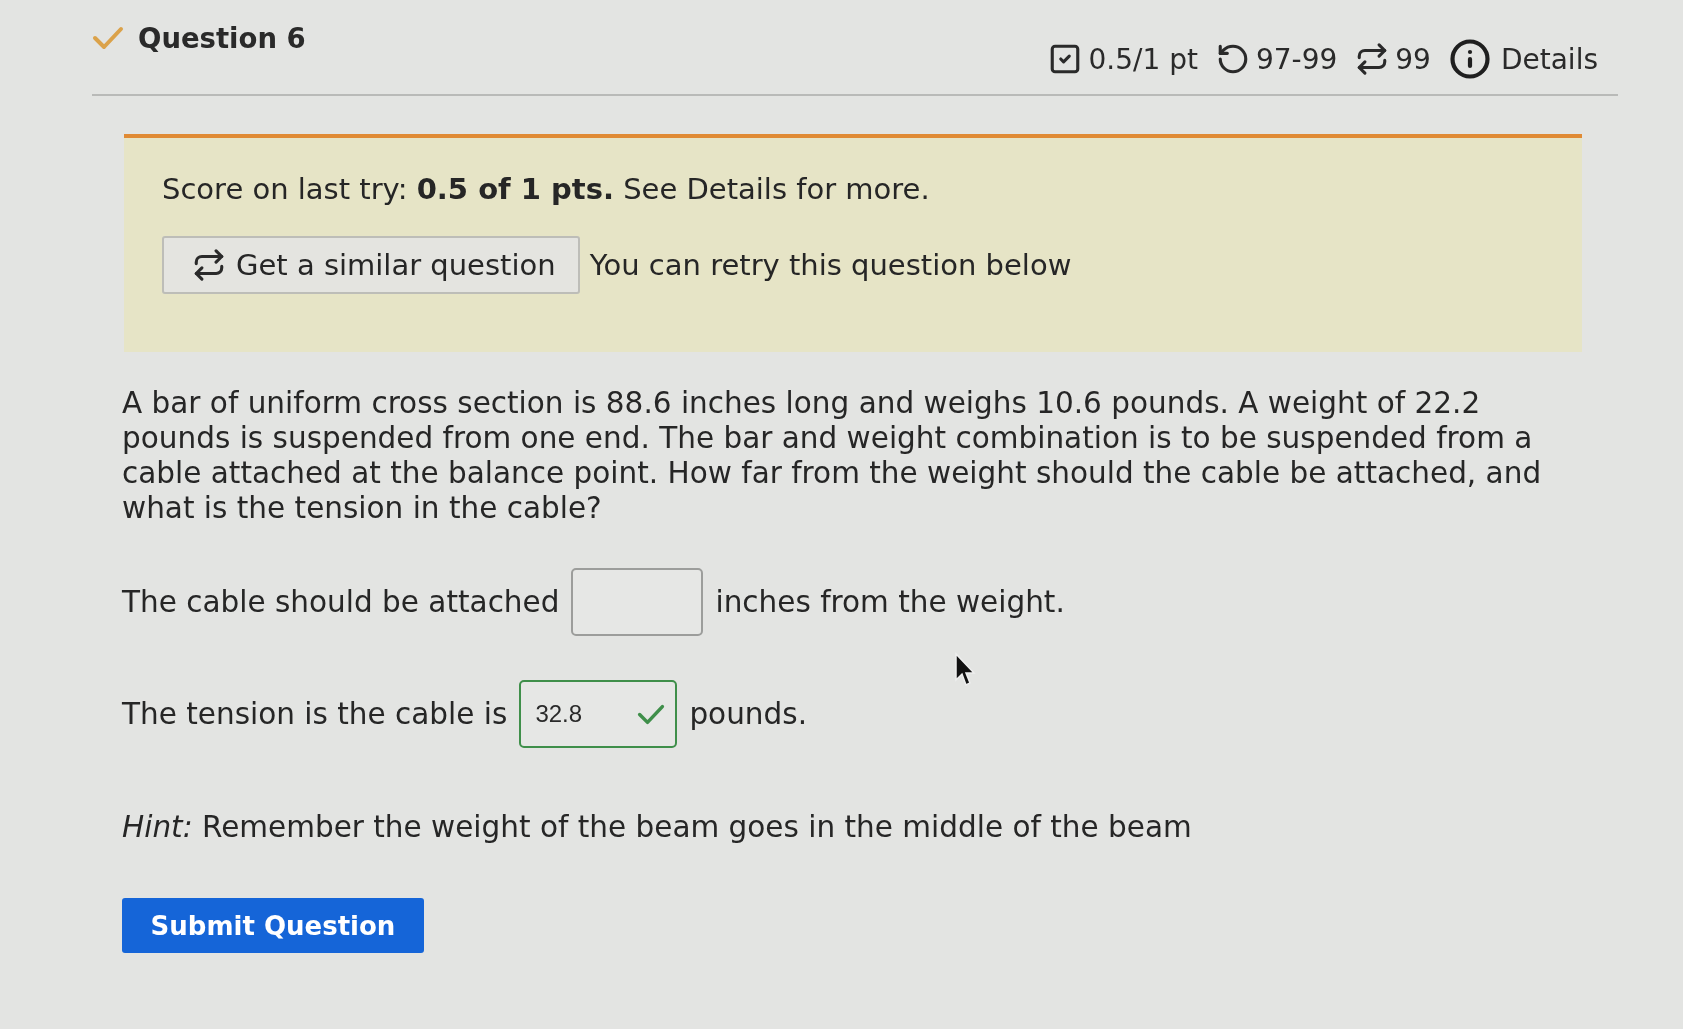  Describe the element at coordinates (890, 602) in the screenshot. I see `answer-unit-text: inches from the weight.` at that location.